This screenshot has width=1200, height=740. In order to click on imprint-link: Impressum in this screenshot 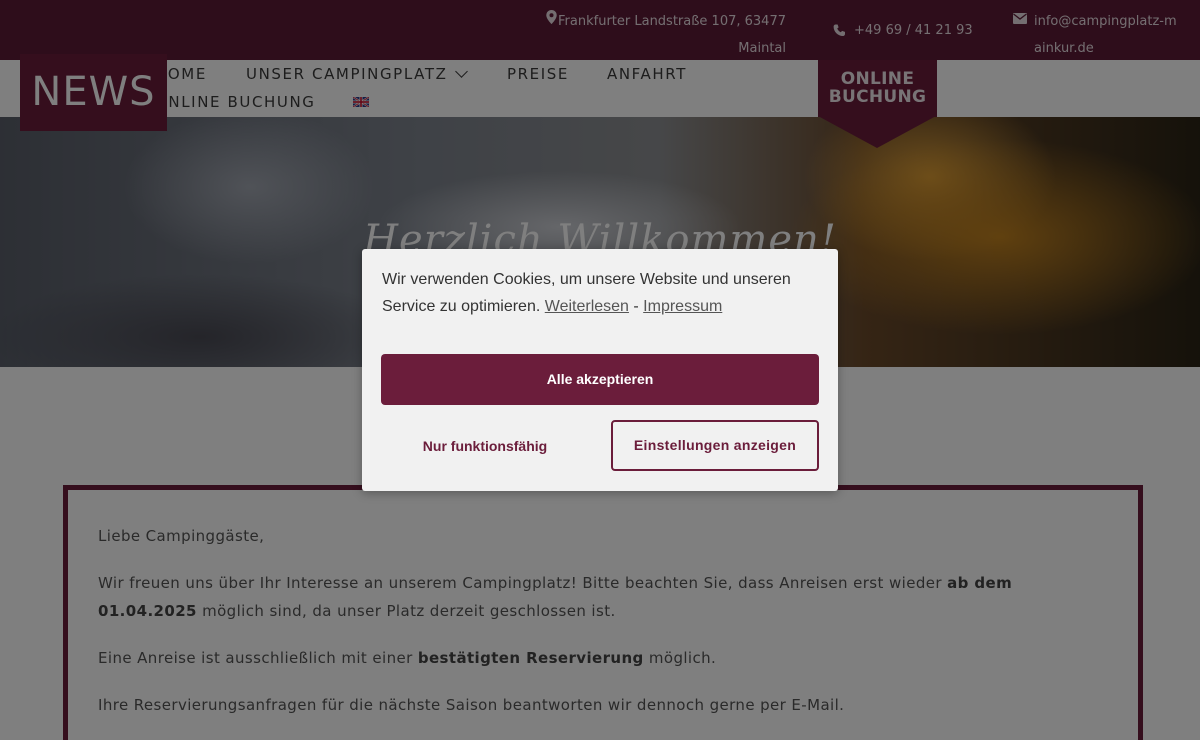, I will do `click(682, 306)`.